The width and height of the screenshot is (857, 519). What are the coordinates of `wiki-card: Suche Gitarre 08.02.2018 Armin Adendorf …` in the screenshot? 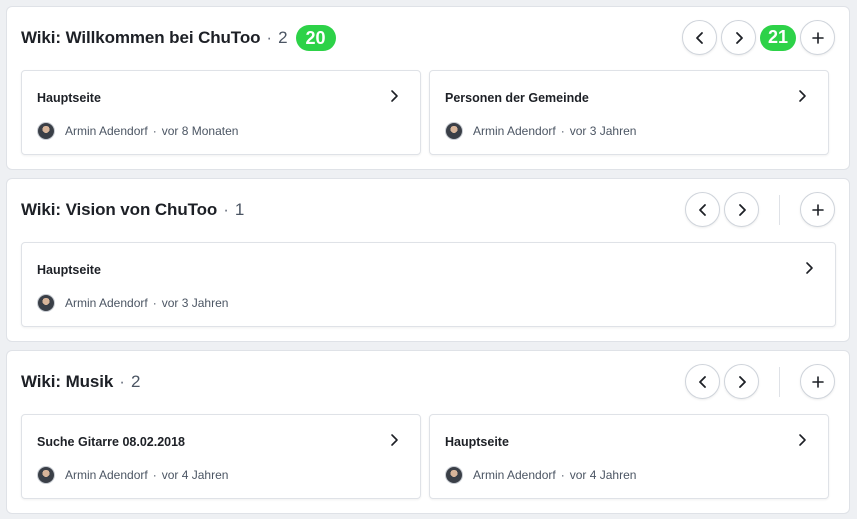 It's located at (221, 456).